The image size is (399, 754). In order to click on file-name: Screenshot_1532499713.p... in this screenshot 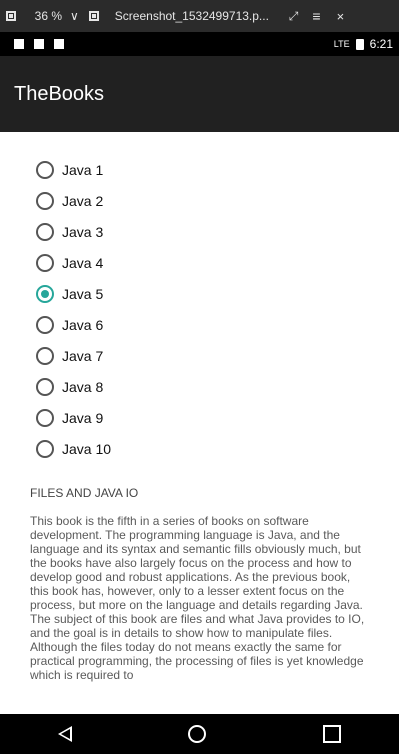, I will do `click(191, 16)`.